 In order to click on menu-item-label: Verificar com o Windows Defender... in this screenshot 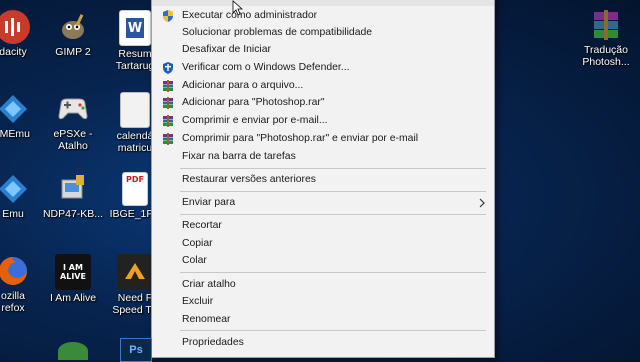, I will do `click(266, 67)`.